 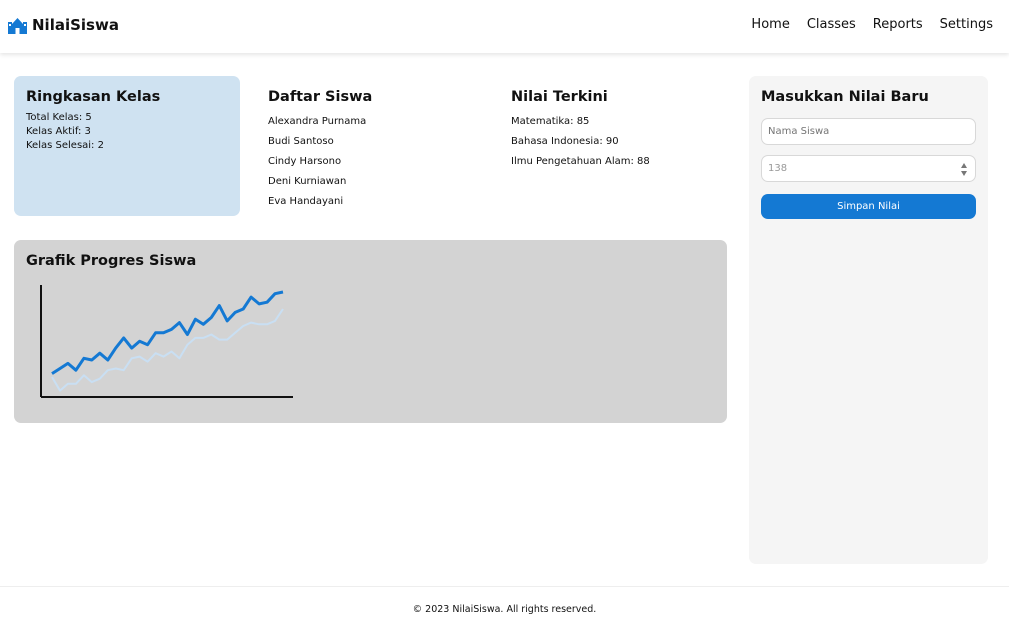 I want to click on save-grade-button: Simpan Nilai, so click(x=868, y=206).